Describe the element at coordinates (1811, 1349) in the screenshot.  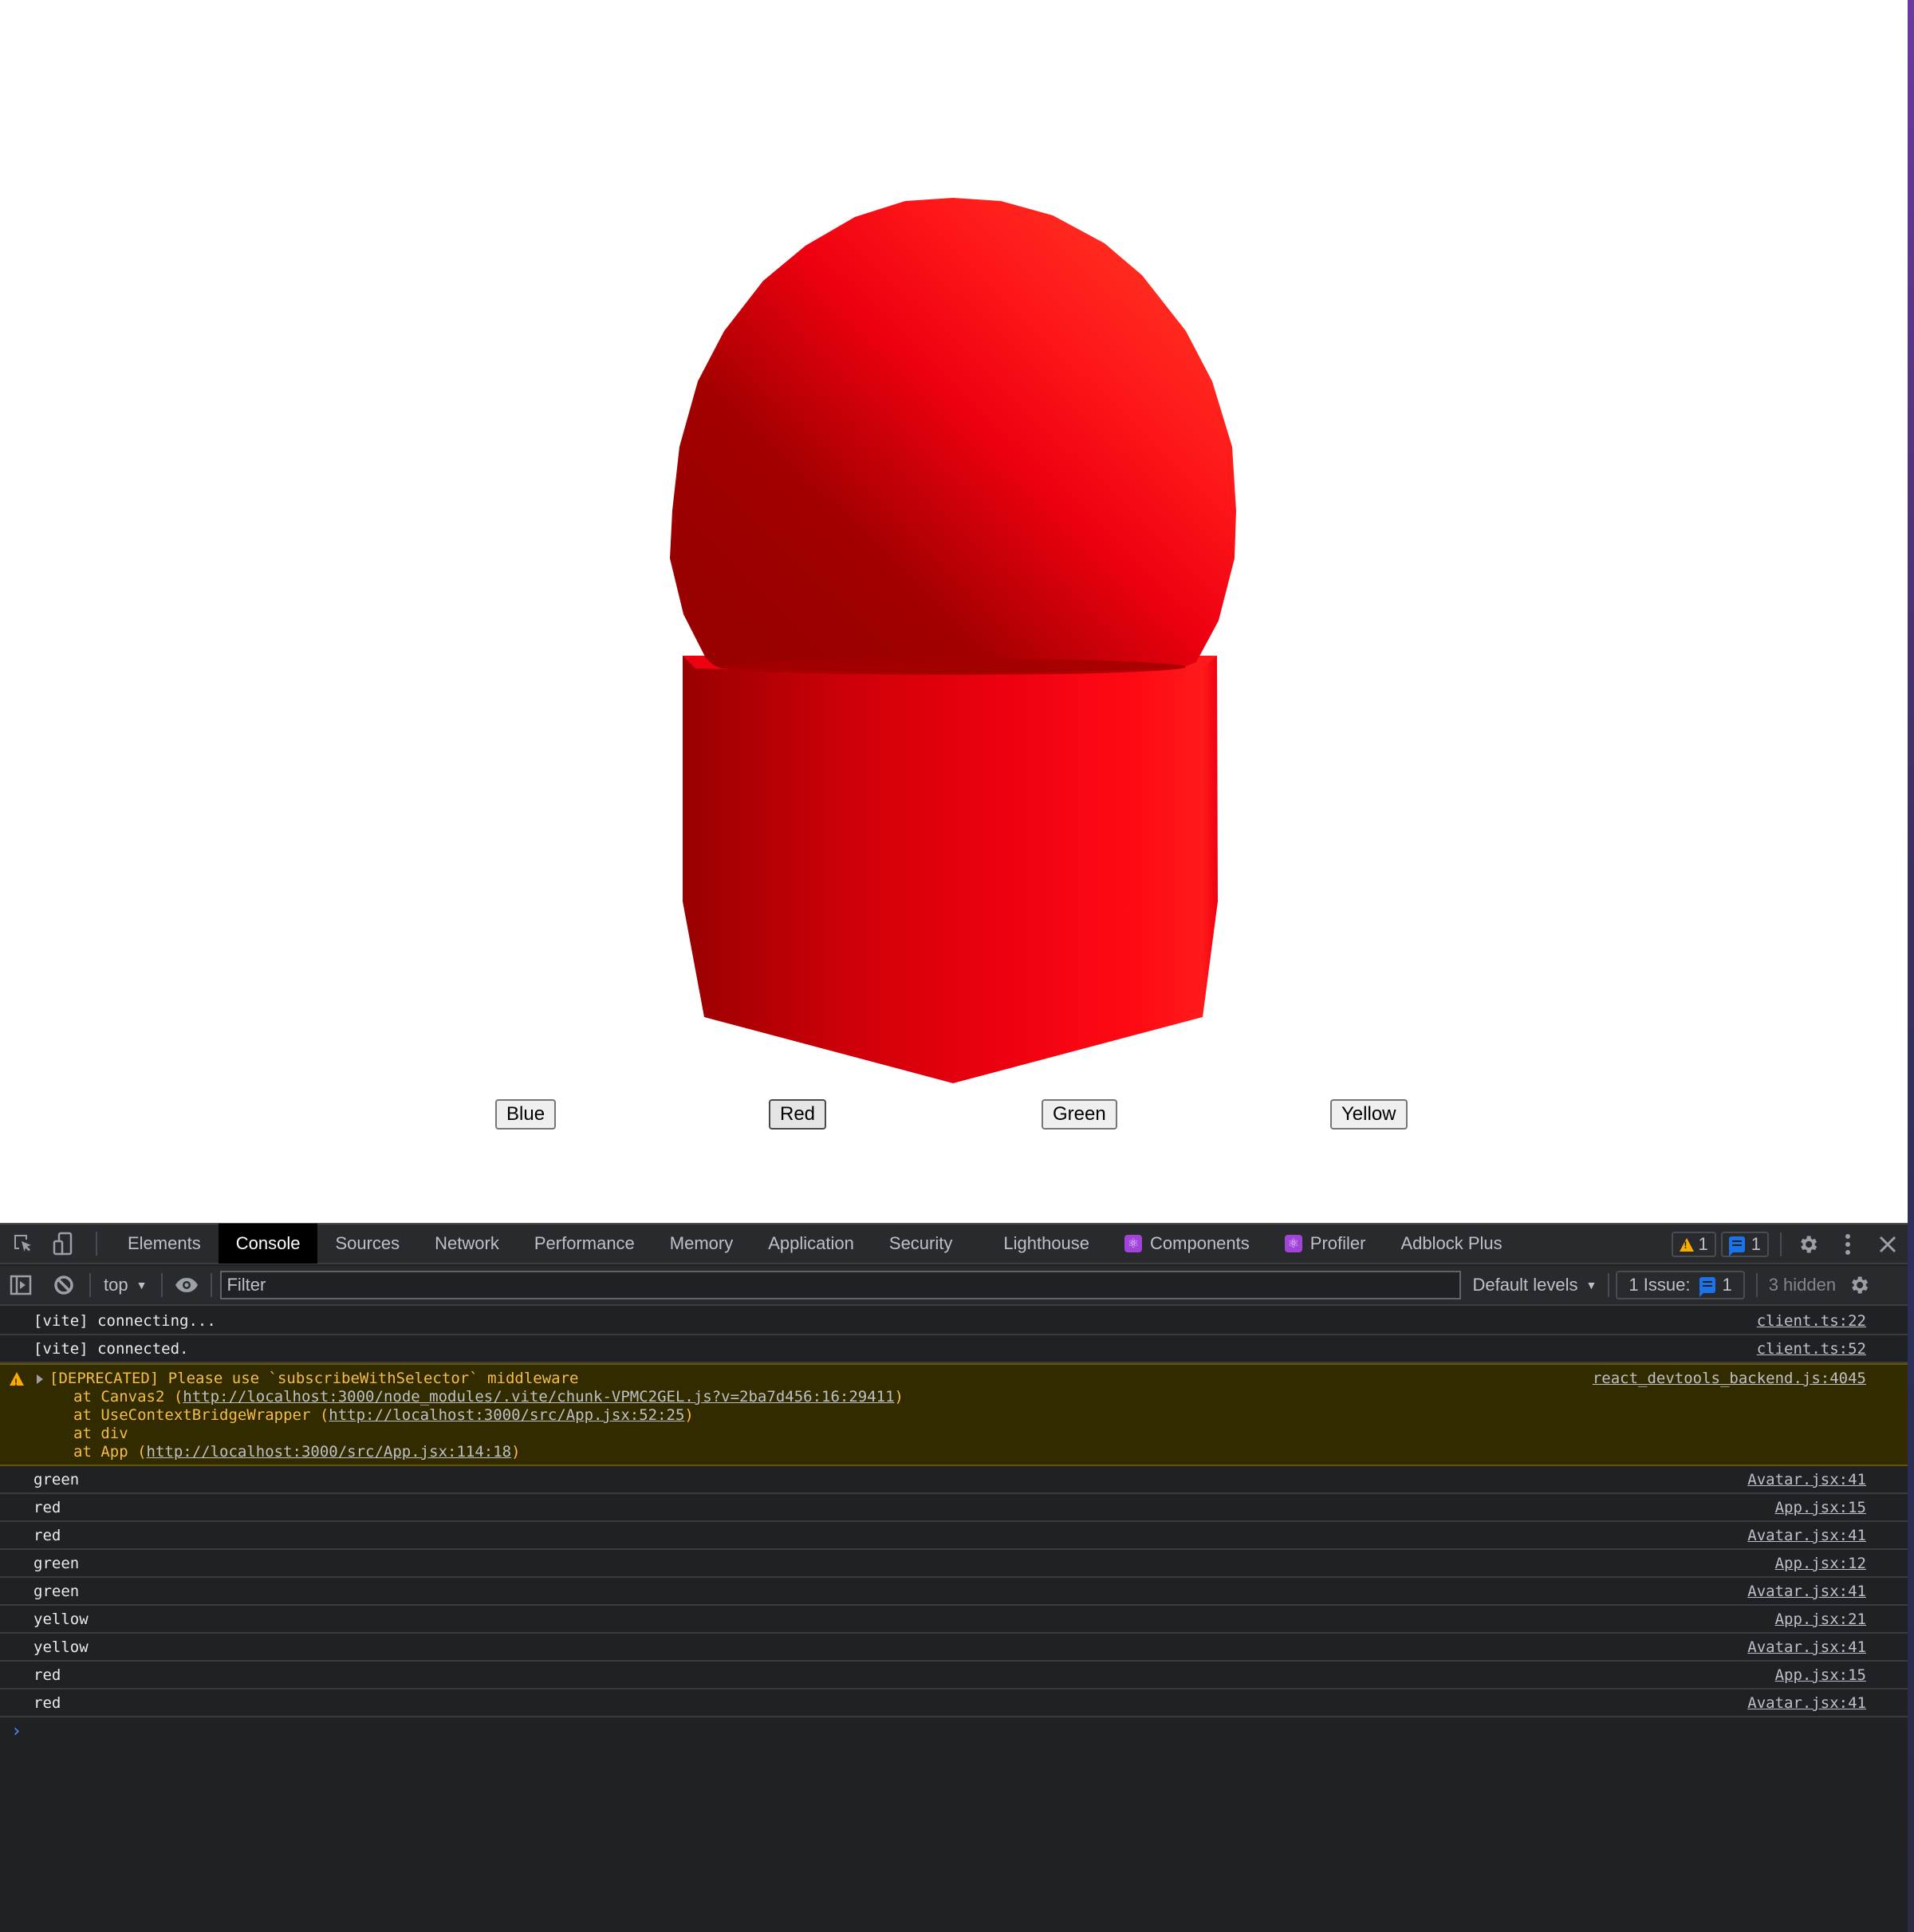
I see `message-source-link: client.ts:52` at that location.